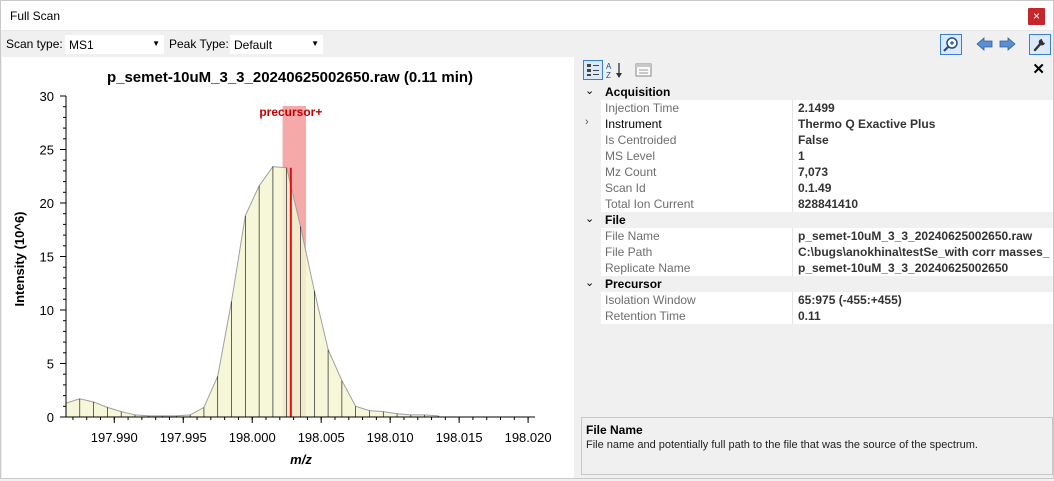 This screenshot has height=481, width=1054. What do you see at coordinates (590, 124) in the screenshot?
I see `row-gutter: ›` at bounding box center [590, 124].